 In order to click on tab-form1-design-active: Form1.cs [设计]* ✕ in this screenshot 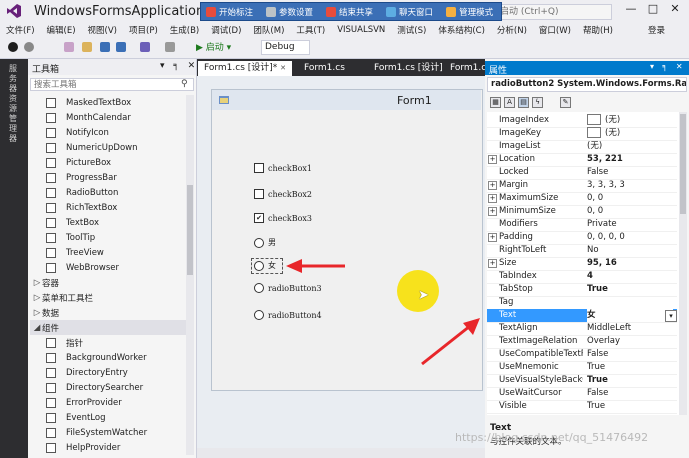, I will do `click(245, 68)`.